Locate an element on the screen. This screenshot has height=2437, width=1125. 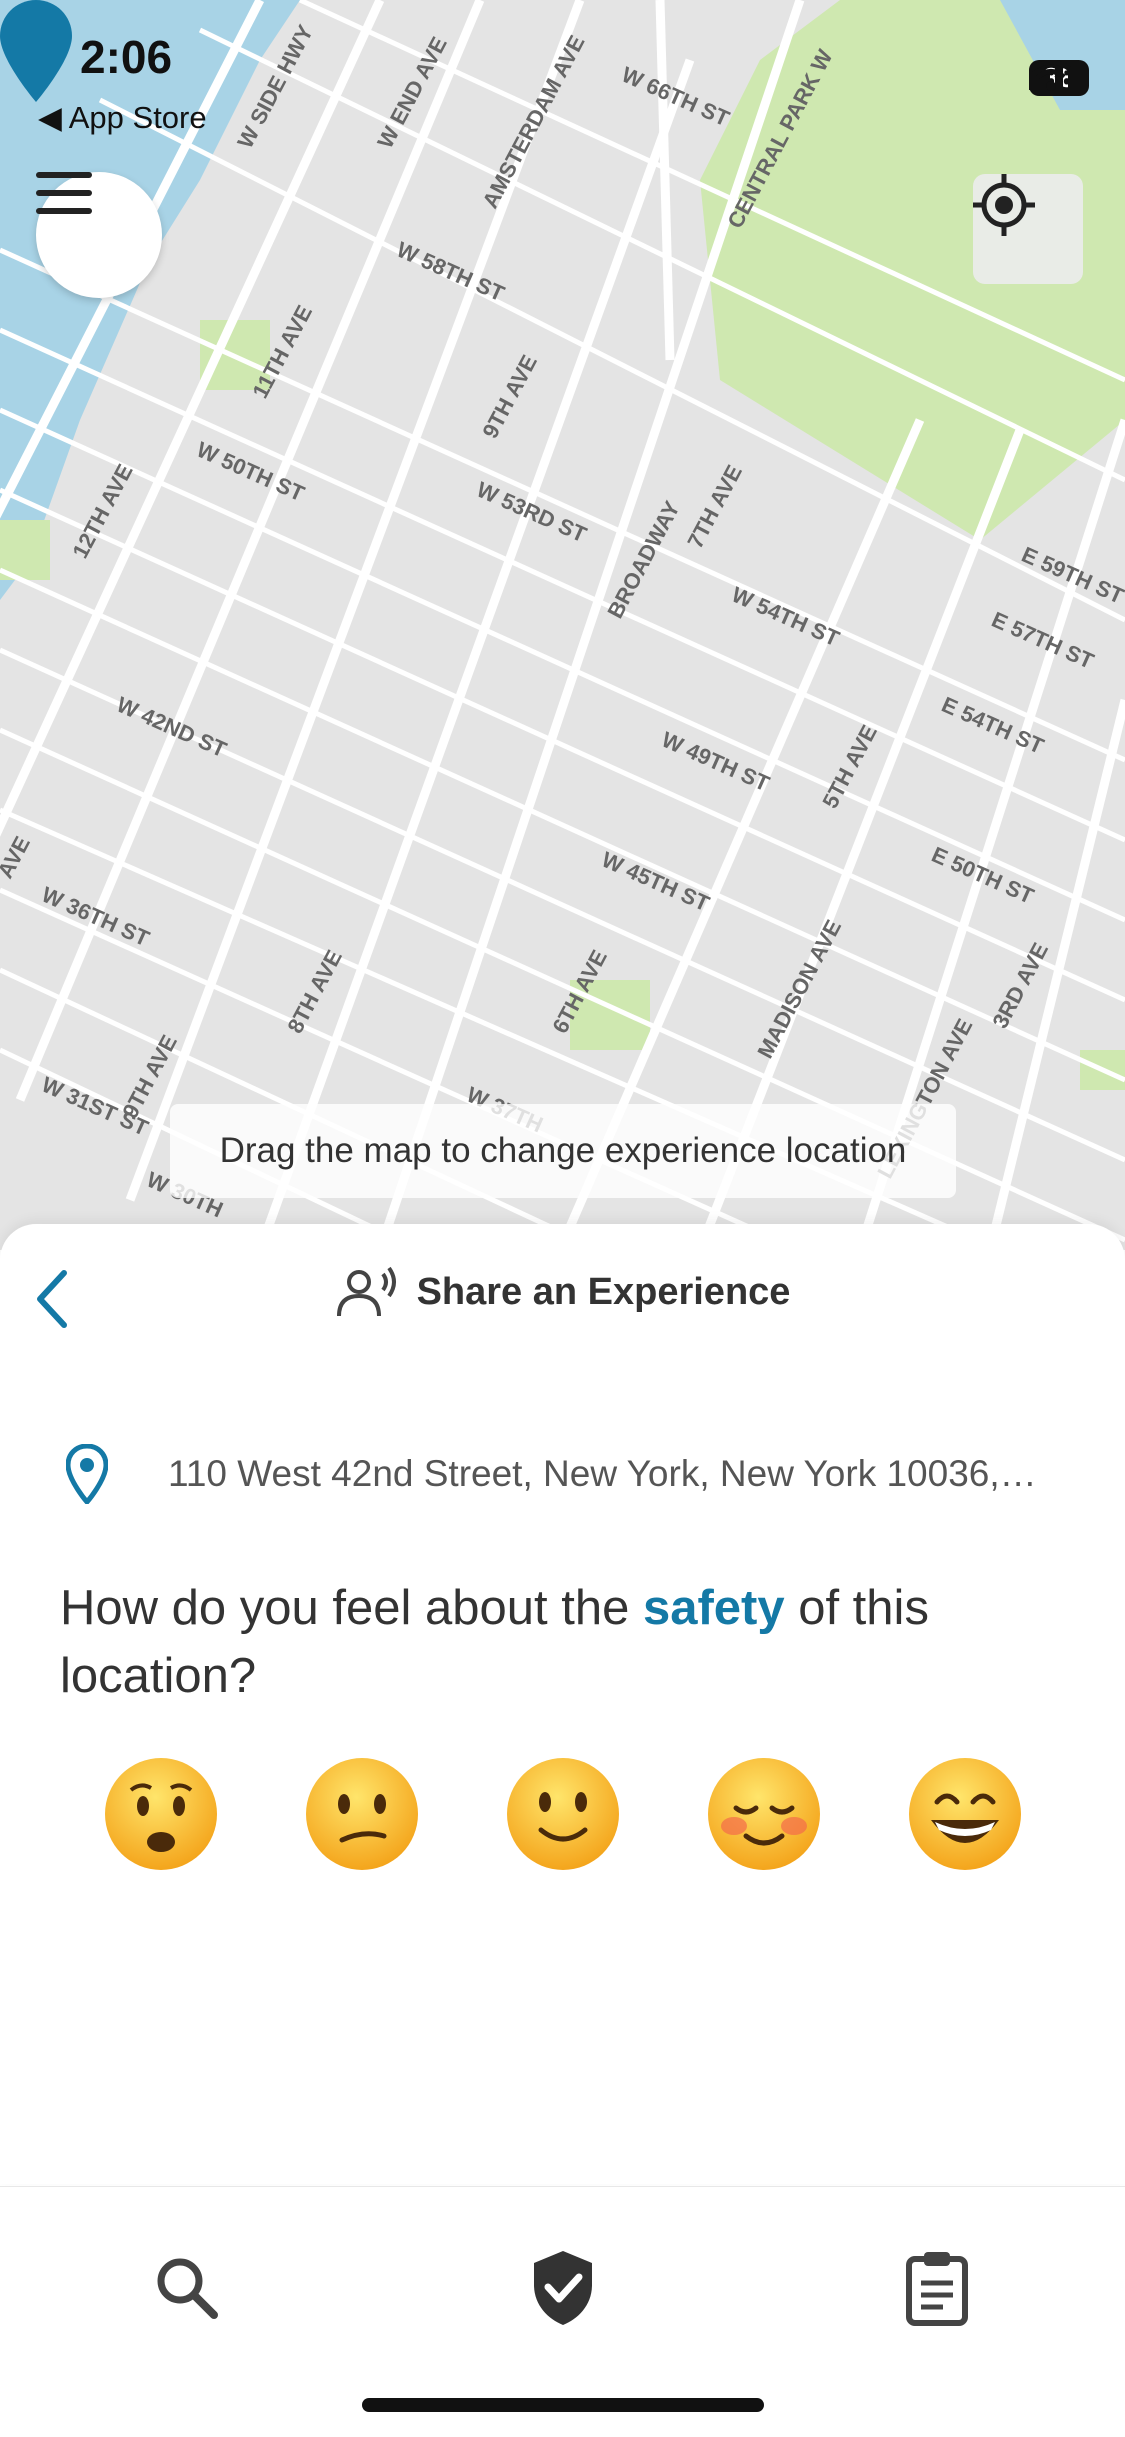
slightly-smiling-face-icon is located at coordinates (562, 1814).